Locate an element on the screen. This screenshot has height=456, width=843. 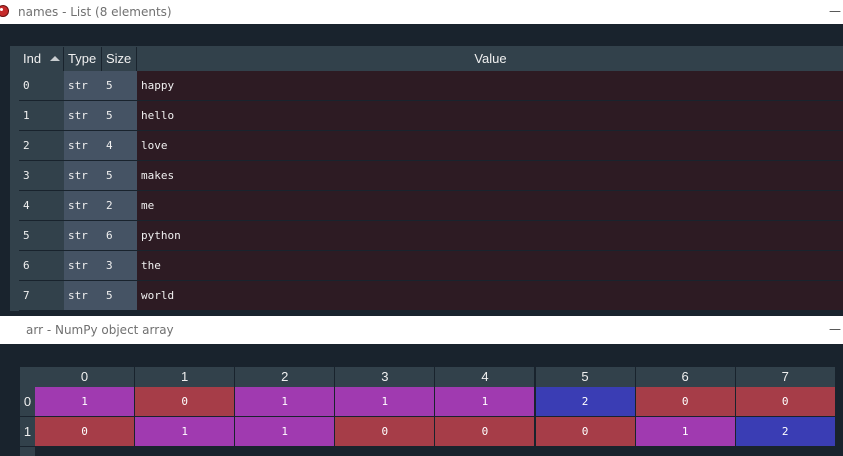
table-row: 6 str 3 the is located at coordinates (431, 266).